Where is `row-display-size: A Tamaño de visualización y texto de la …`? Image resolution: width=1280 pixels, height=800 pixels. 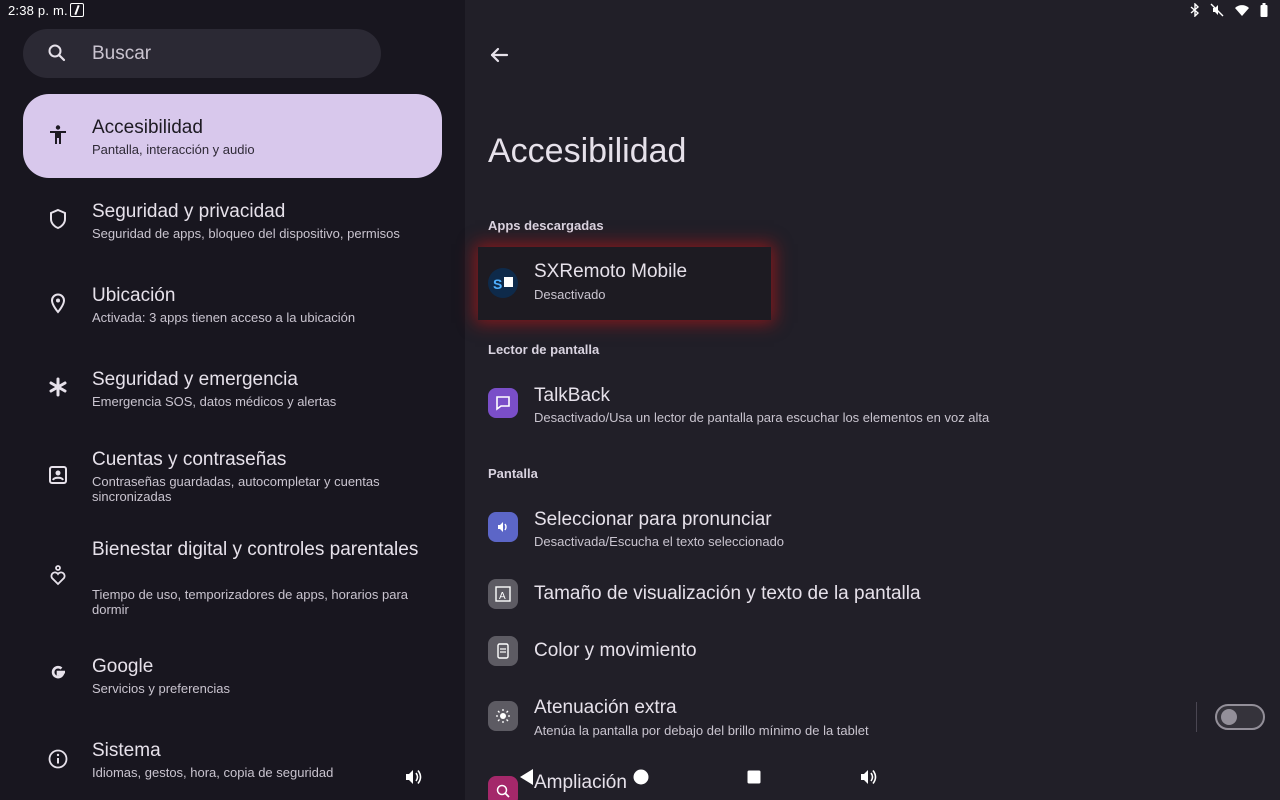
row-display-size: A Tamaño de visualización y texto de la … is located at coordinates (858, 595).